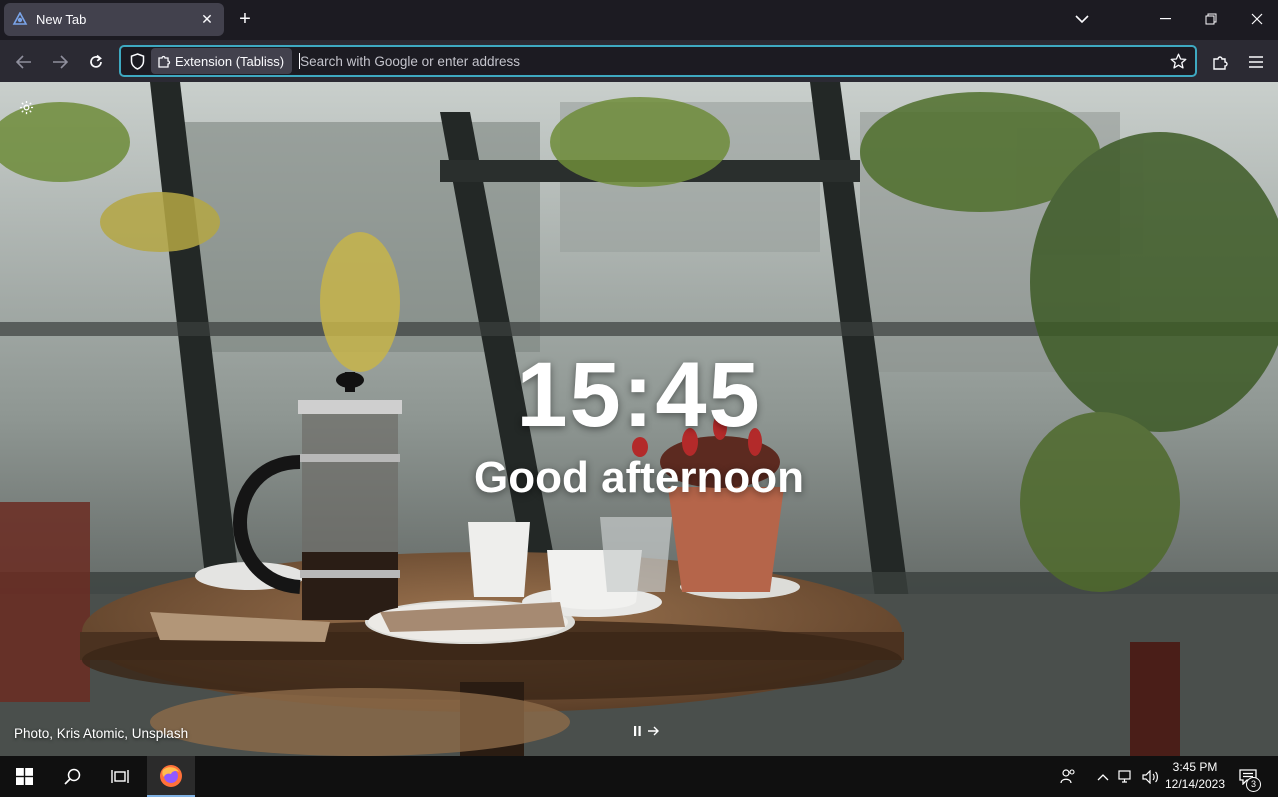 The width and height of the screenshot is (1278, 797). Describe the element at coordinates (1195, 776) in the screenshot. I see `system-clock: 3:45 PM 12/14/2023` at that location.